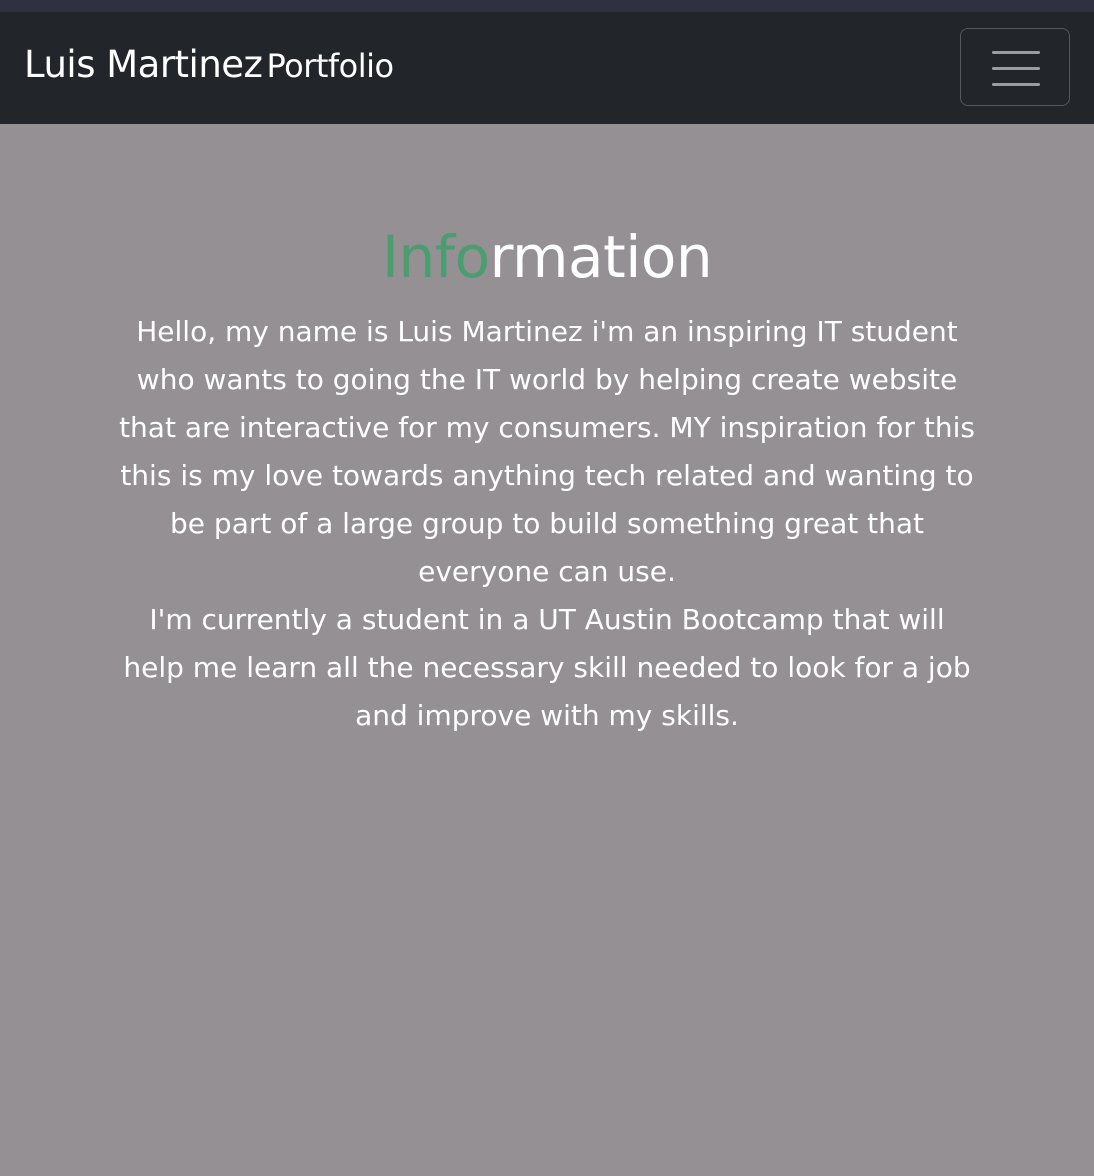 This screenshot has width=1094, height=1176. I want to click on page-title-accent: Info, so click(435, 257).